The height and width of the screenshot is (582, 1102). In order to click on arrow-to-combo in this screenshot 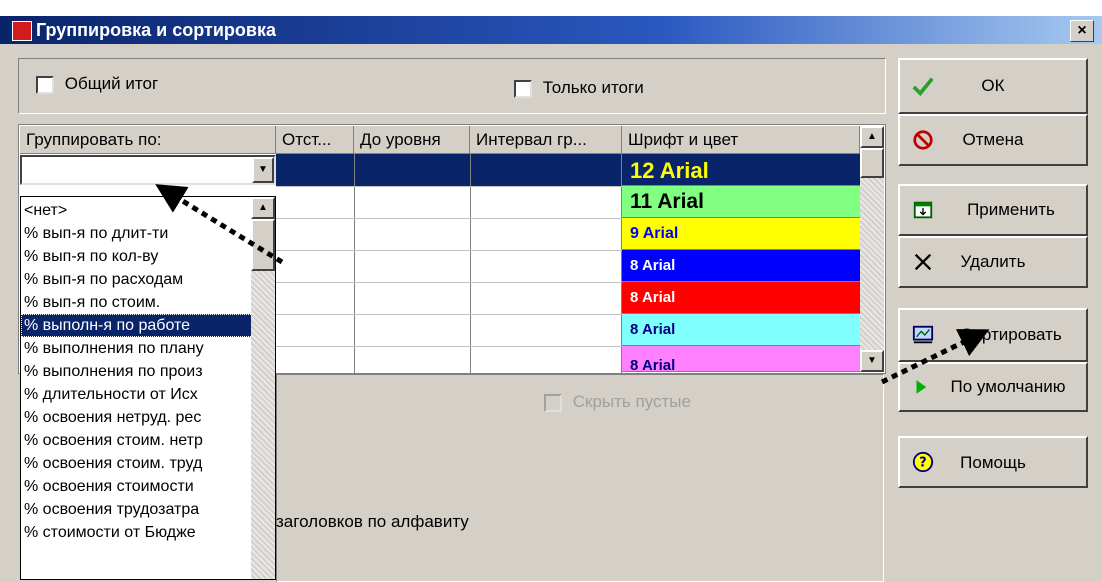, I will do `click(219, 224)`.